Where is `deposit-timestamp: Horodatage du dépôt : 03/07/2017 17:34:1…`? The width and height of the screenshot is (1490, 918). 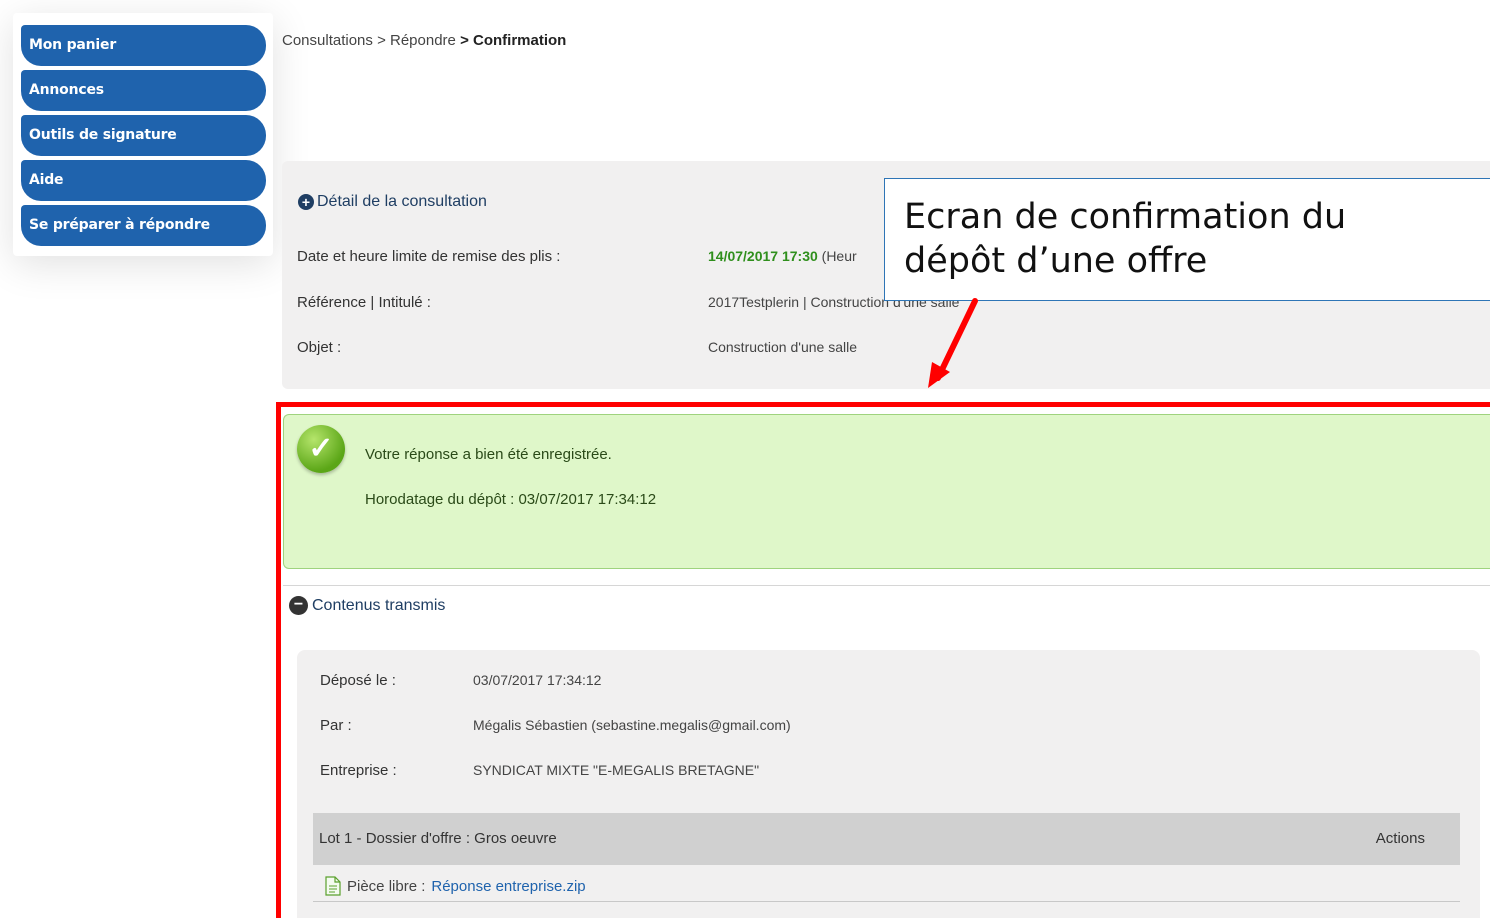 deposit-timestamp: Horodatage du dépôt : 03/07/2017 17:34:1… is located at coordinates (510, 499).